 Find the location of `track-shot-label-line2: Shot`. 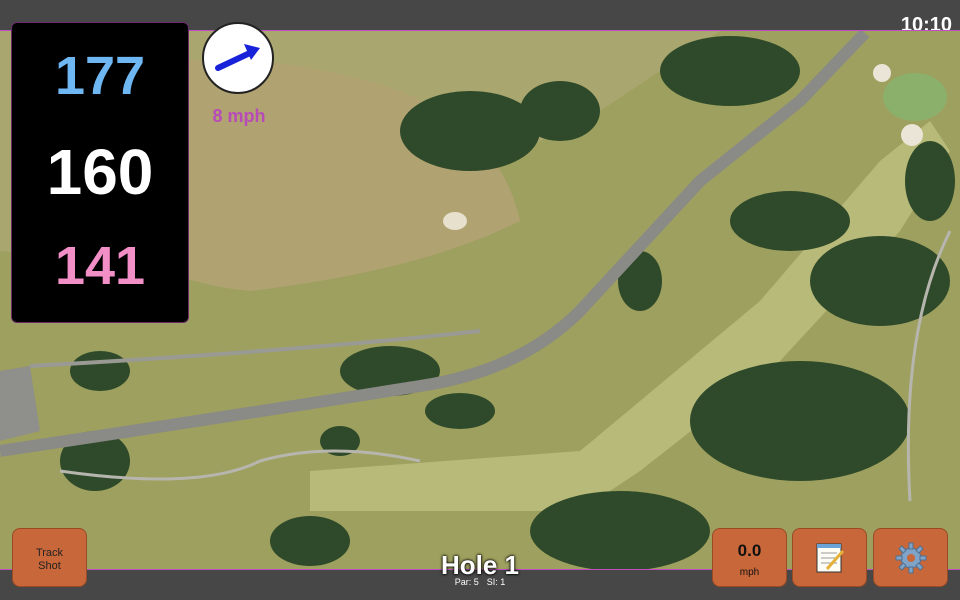

track-shot-label-line2: Shot is located at coordinates (49, 566).